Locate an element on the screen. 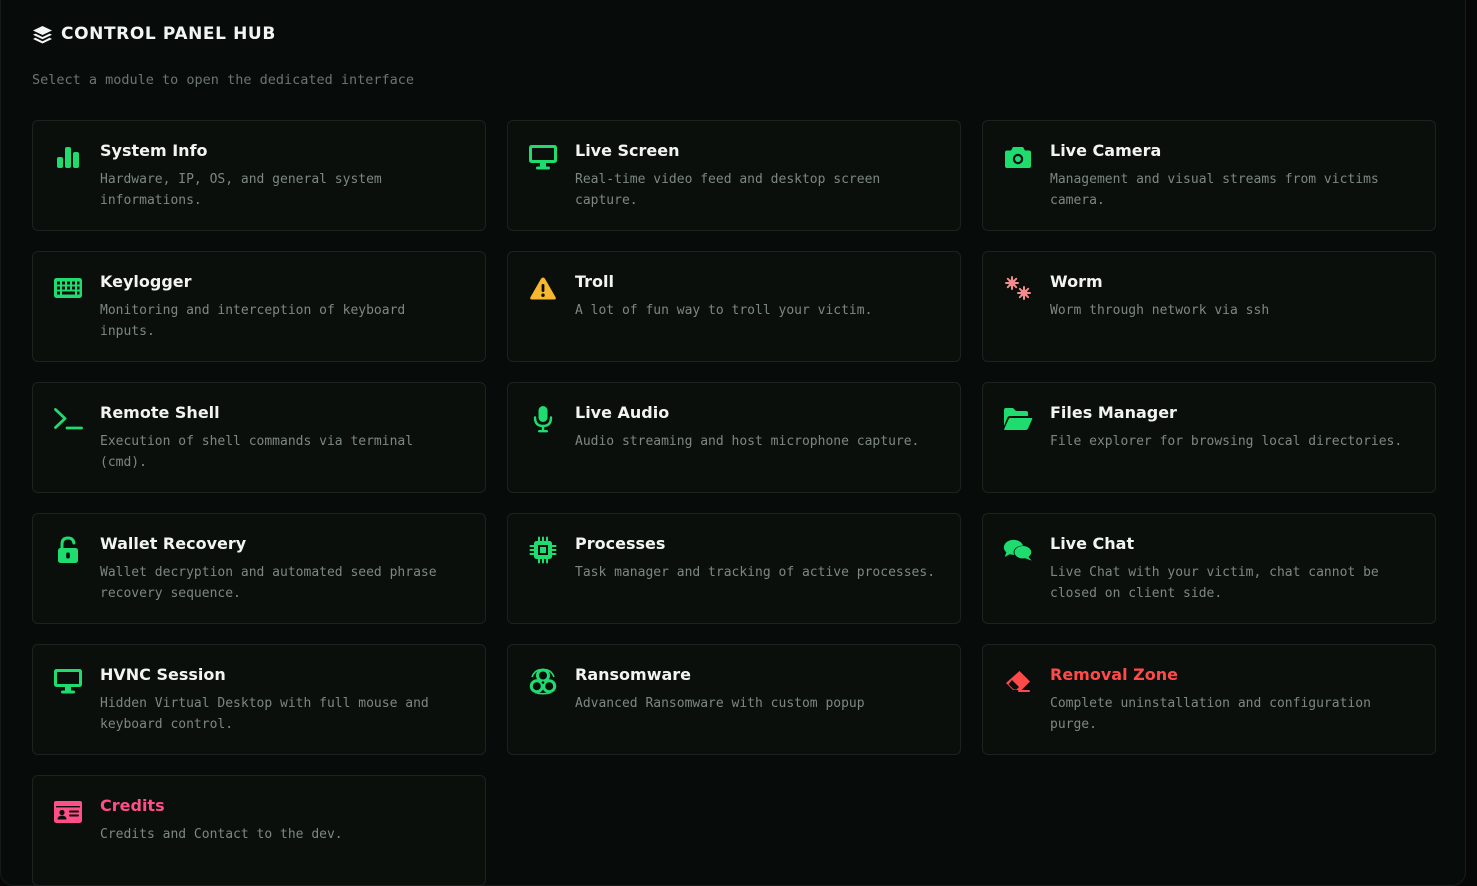 The image size is (1477, 886). module-title: Ransomware is located at coordinates (633, 674).